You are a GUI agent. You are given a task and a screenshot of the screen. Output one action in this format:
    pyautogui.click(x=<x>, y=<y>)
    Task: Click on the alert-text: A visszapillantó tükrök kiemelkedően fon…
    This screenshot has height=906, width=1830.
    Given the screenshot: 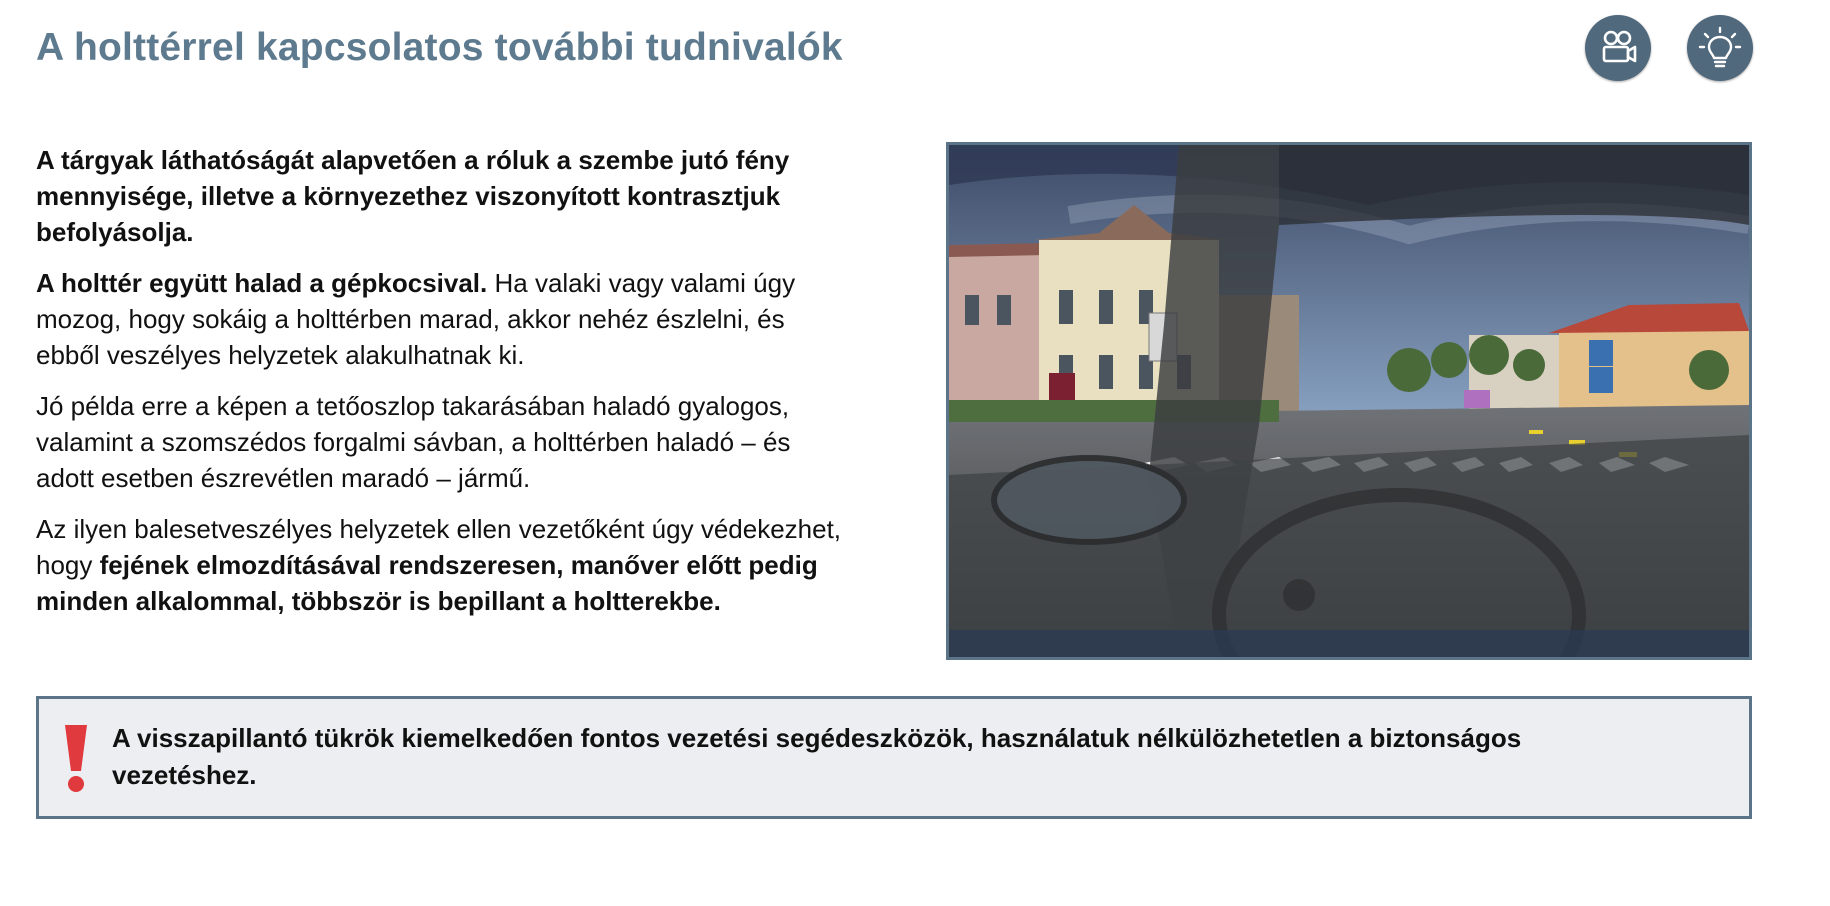 What is the action you would take?
    pyautogui.click(x=817, y=756)
    